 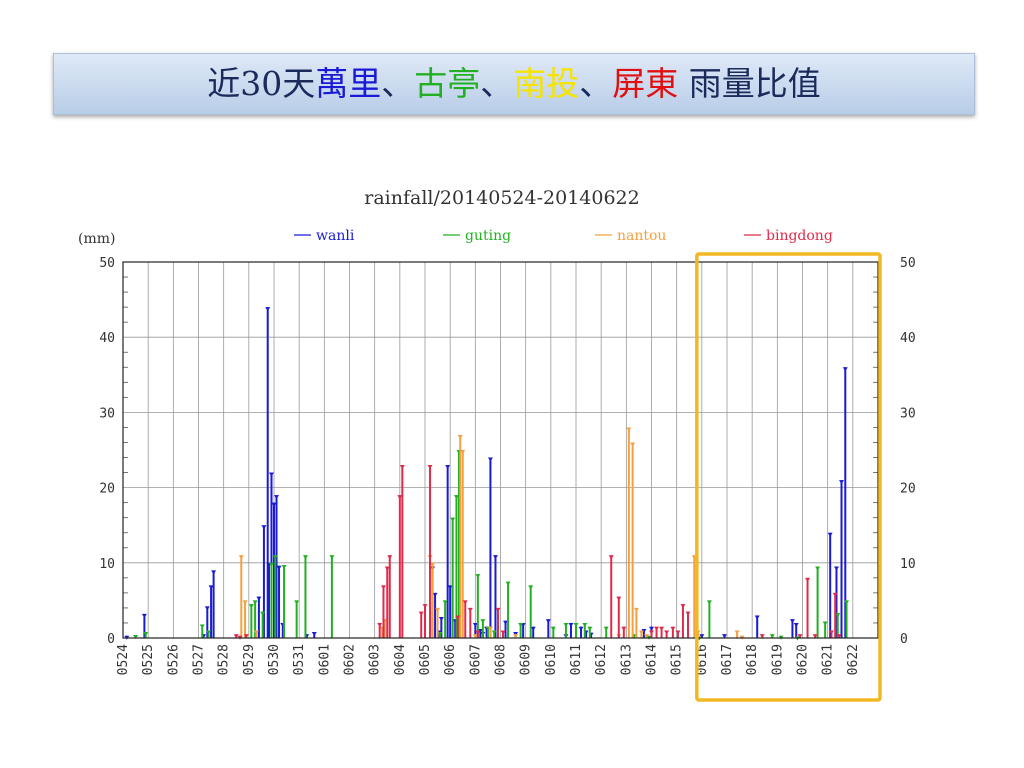 What do you see at coordinates (626, 659) in the screenshot?
I see `x-tick-label: 0613` at bounding box center [626, 659].